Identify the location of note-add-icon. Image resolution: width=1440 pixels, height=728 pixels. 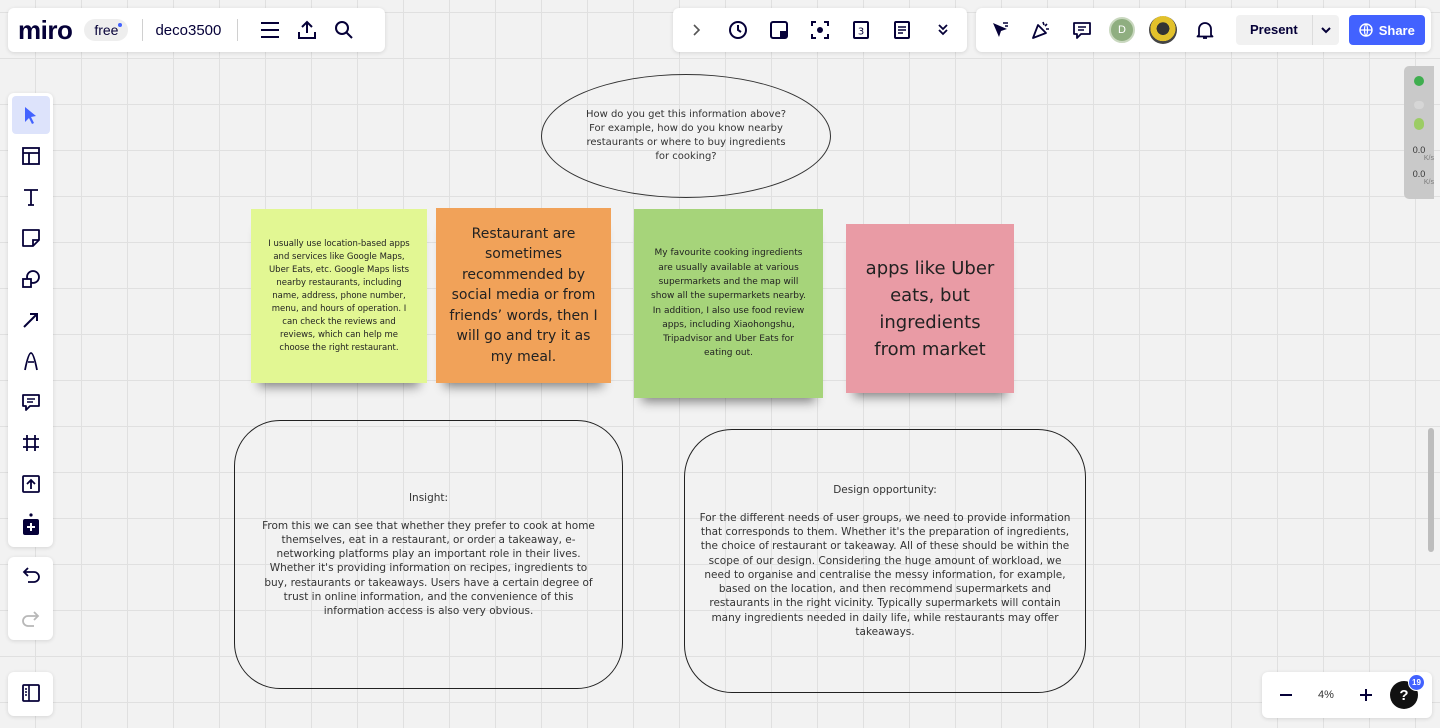
(779, 30).